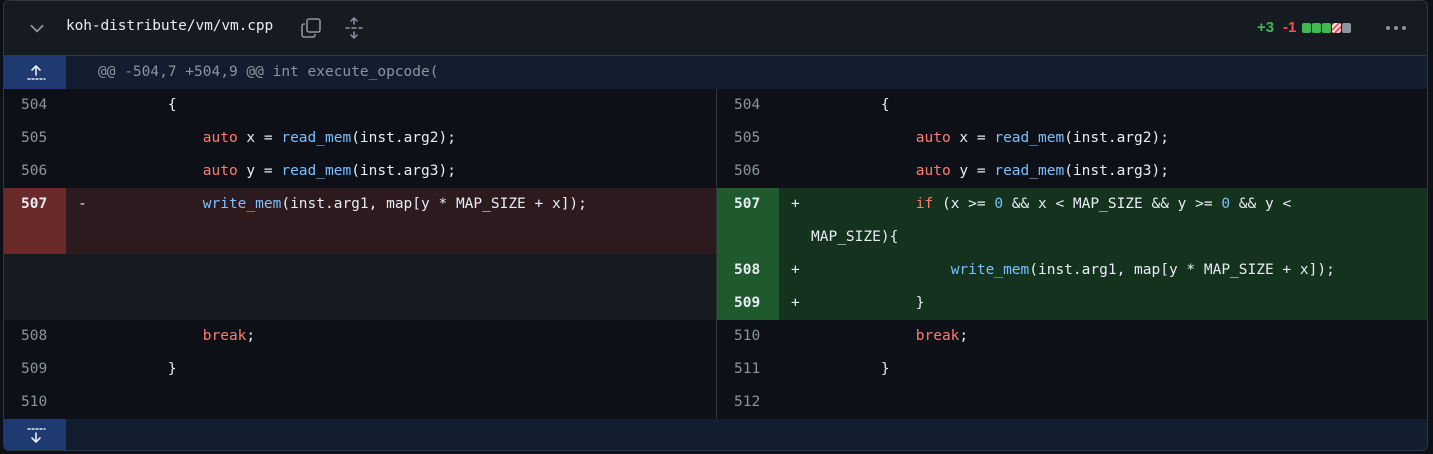 The width and height of the screenshot is (1433, 454). What do you see at coordinates (360, 336) in the screenshot?
I see `diff-row: 508 break;` at bounding box center [360, 336].